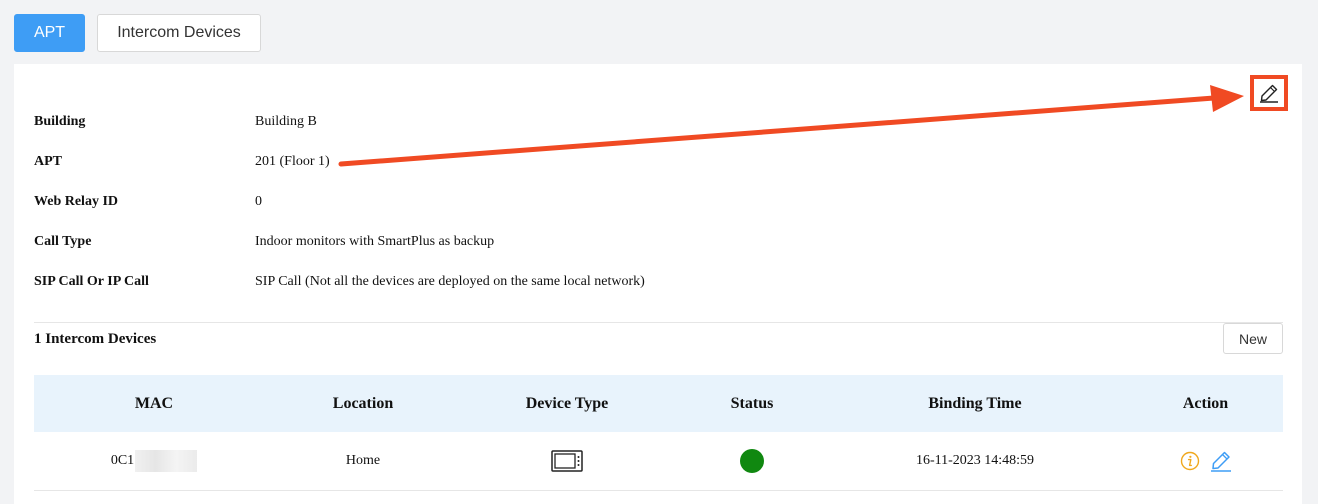  What do you see at coordinates (1205, 403) in the screenshot?
I see `column-action: Action` at bounding box center [1205, 403].